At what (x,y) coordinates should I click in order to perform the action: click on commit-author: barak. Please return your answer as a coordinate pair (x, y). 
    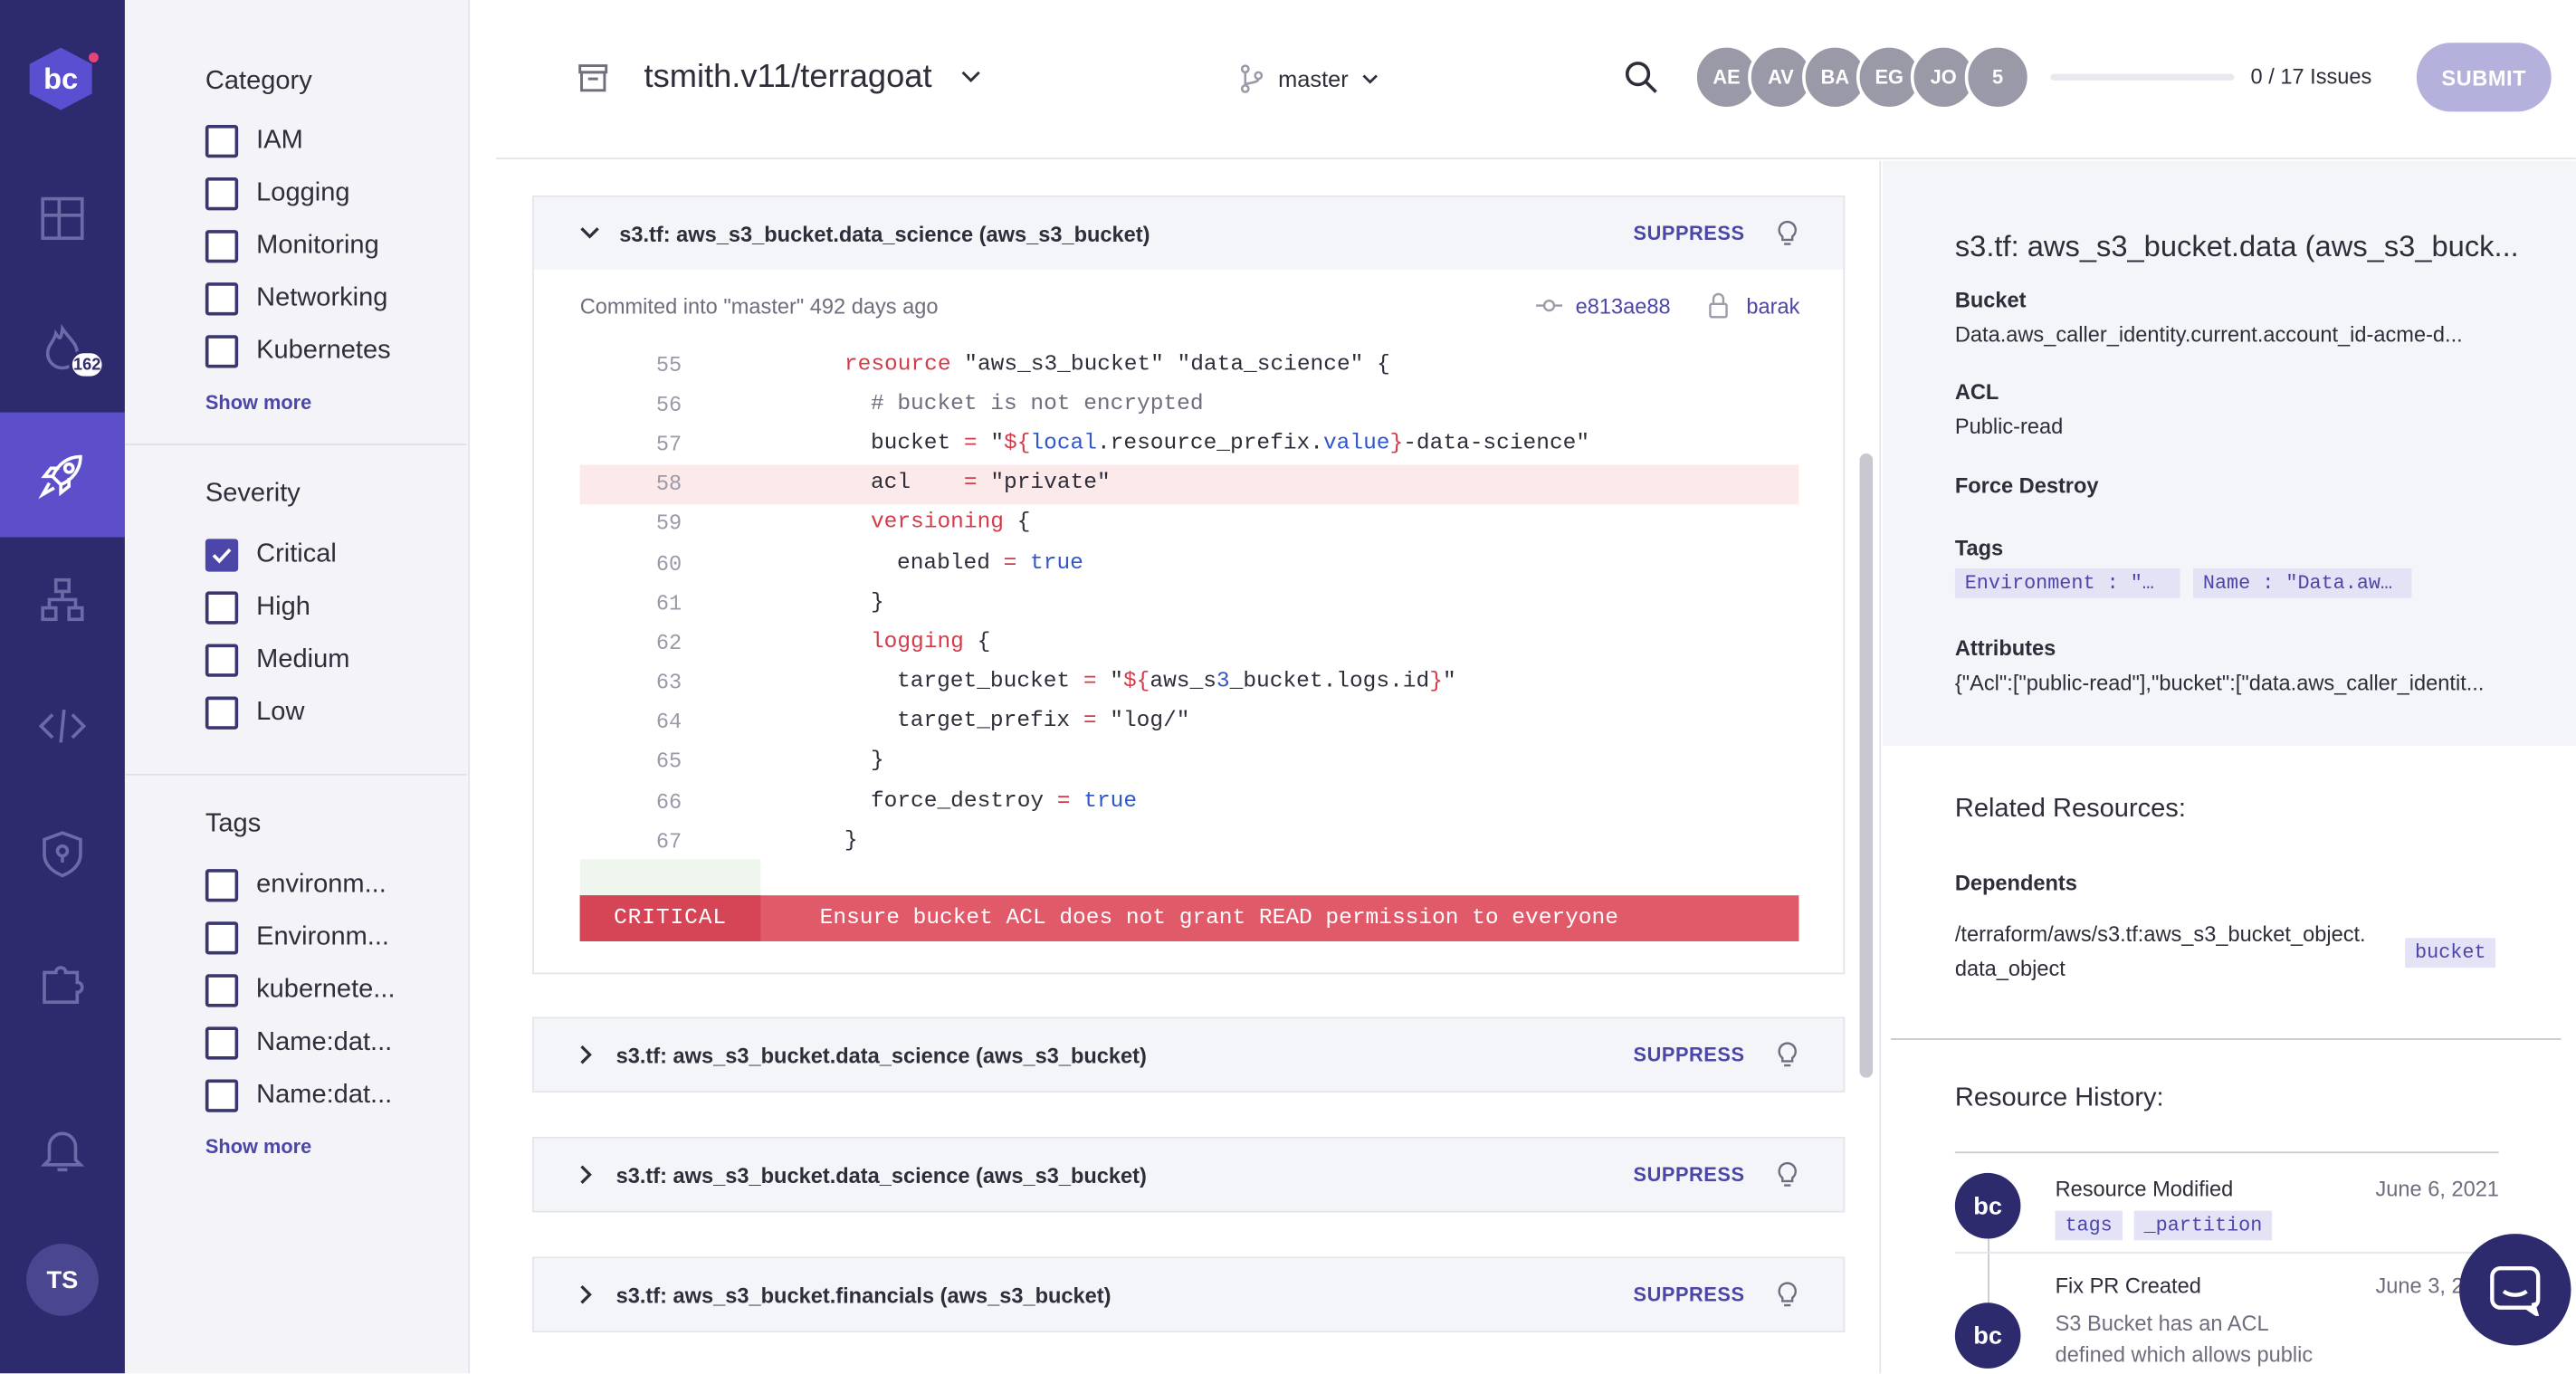
    Looking at the image, I should click on (1772, 306).